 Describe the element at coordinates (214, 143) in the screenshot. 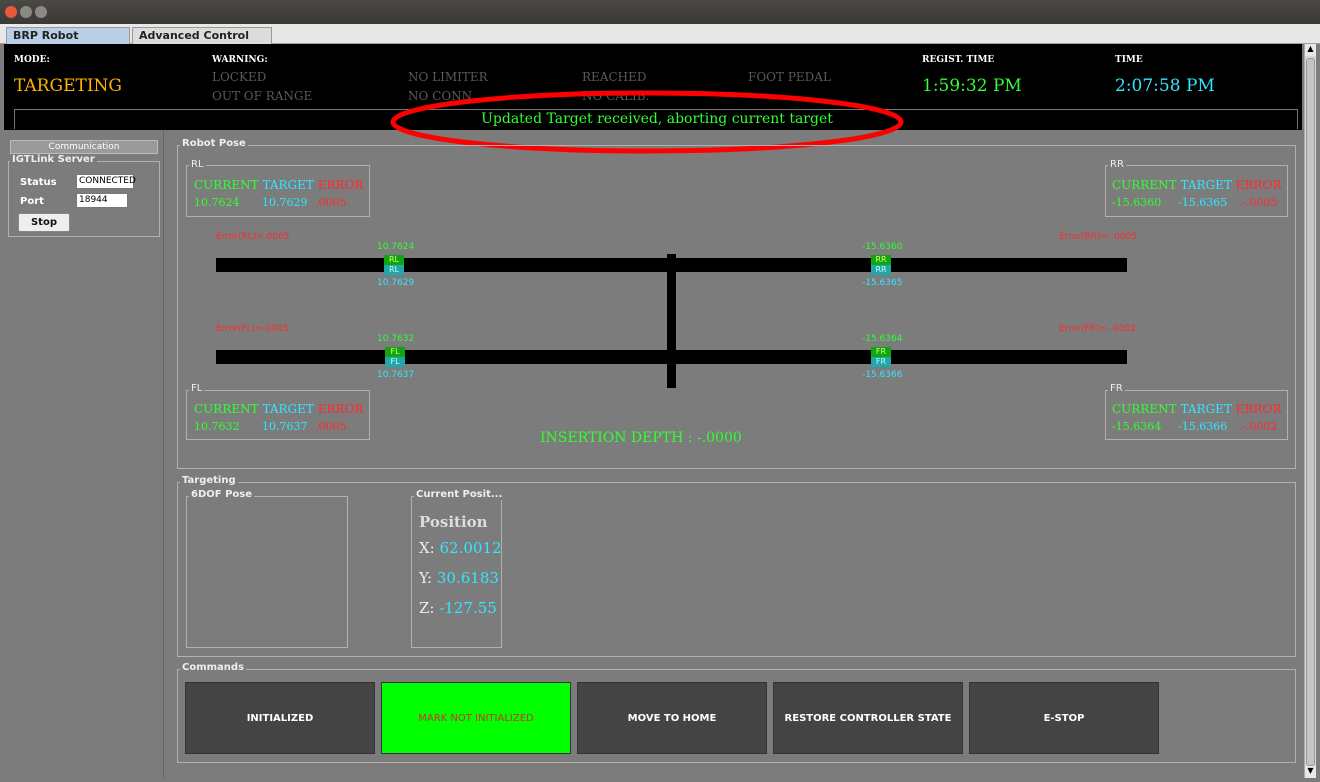

I see `robot-pose-legend: Robot Pose` at that location.